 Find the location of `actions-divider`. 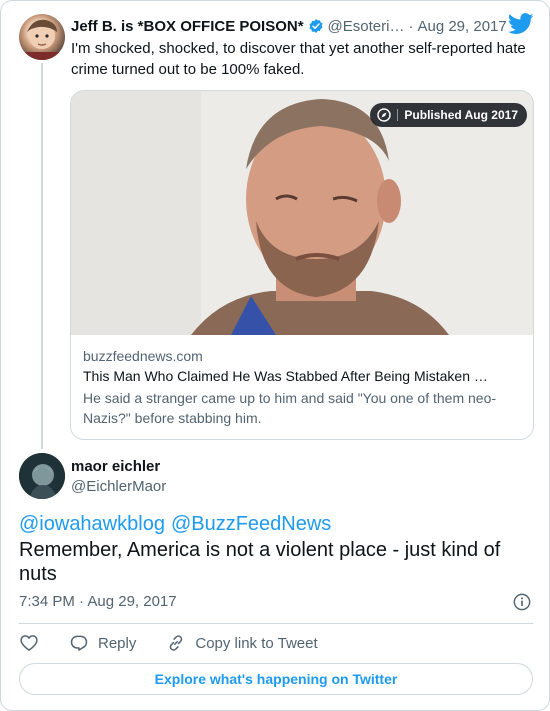

actions-divider is located at coordinates (276, 623).